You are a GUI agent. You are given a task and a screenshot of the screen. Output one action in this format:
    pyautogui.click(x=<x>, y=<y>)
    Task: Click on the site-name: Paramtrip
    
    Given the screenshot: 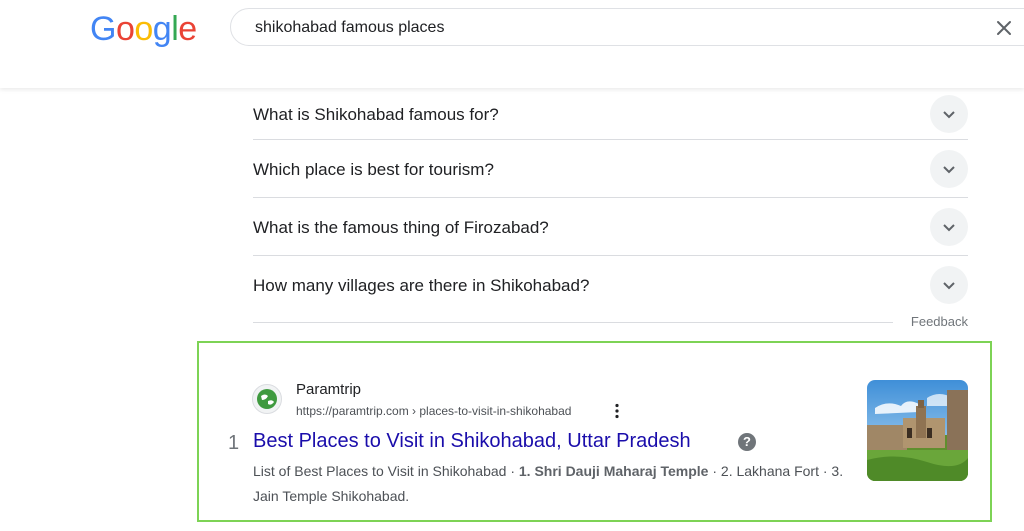 What is the action you would take?
    pyautogui.click(x=328, y=389)
    